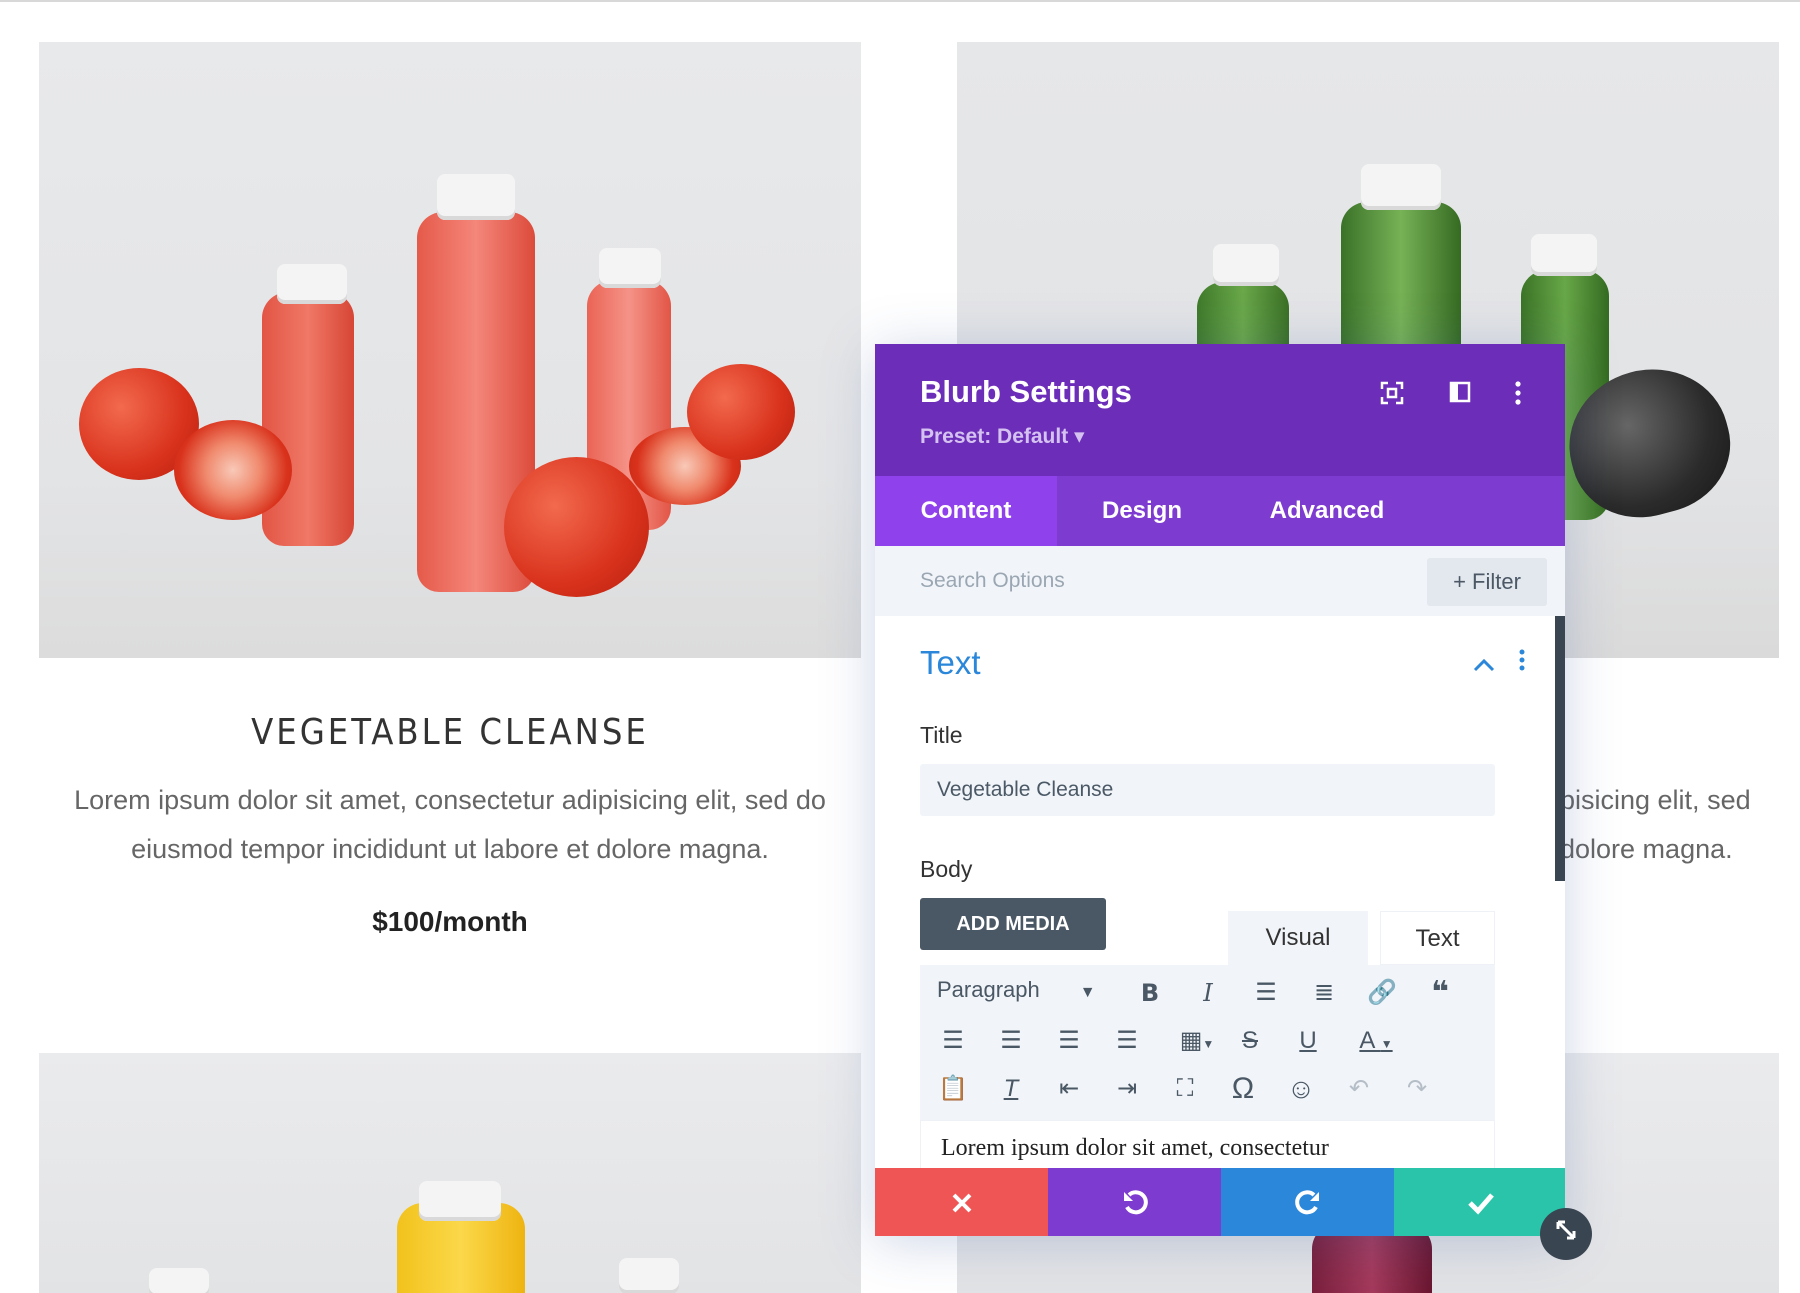  What do you see at coordinates (1142, 511) in the screenshot?
I see `tab-design: Design` at bounding box center [1142, 511].